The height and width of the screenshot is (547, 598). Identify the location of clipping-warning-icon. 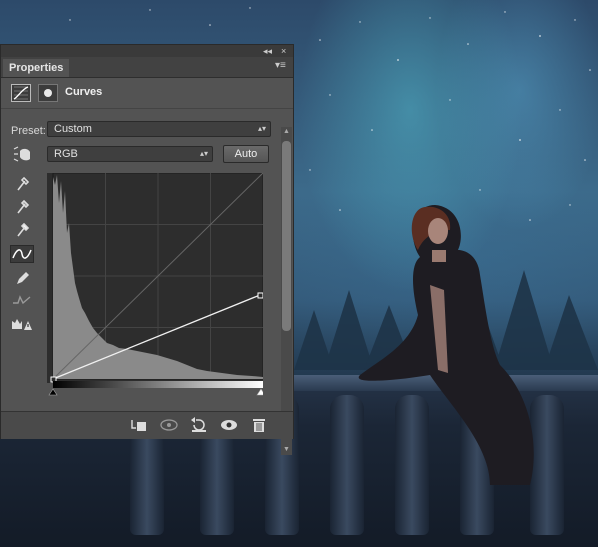
(22, 324).